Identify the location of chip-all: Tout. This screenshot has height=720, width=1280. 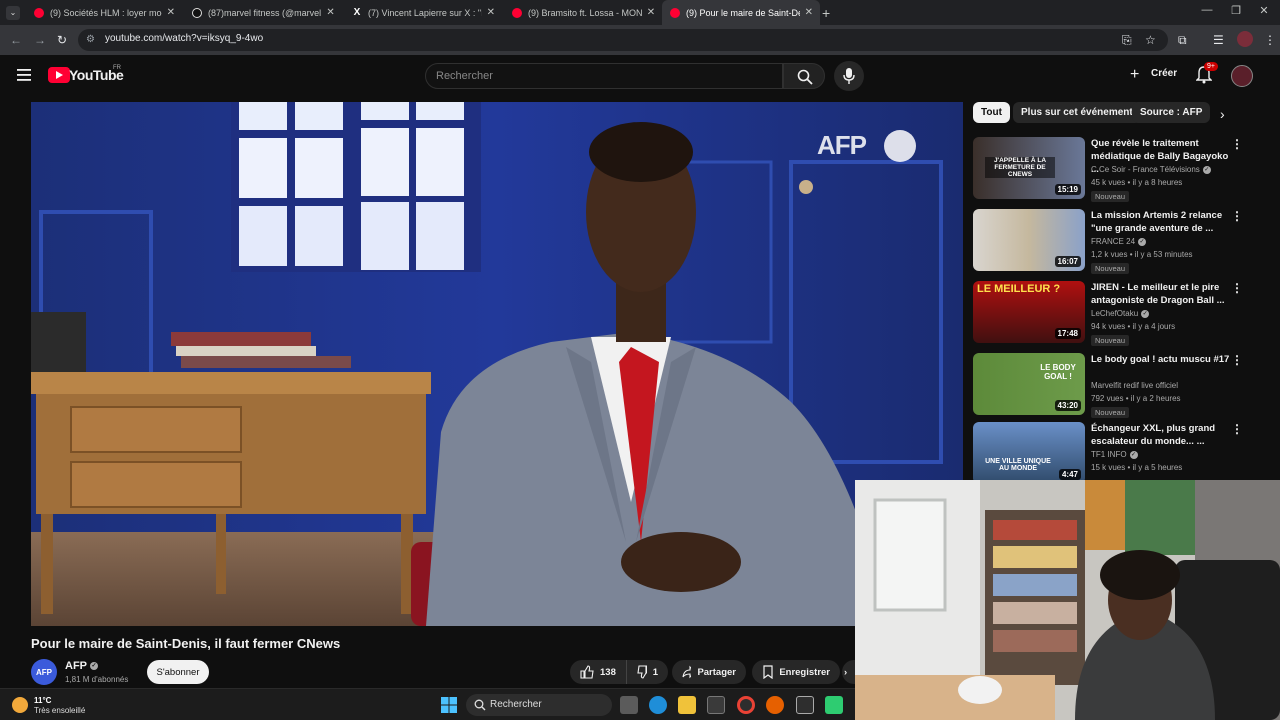
(991, 112).